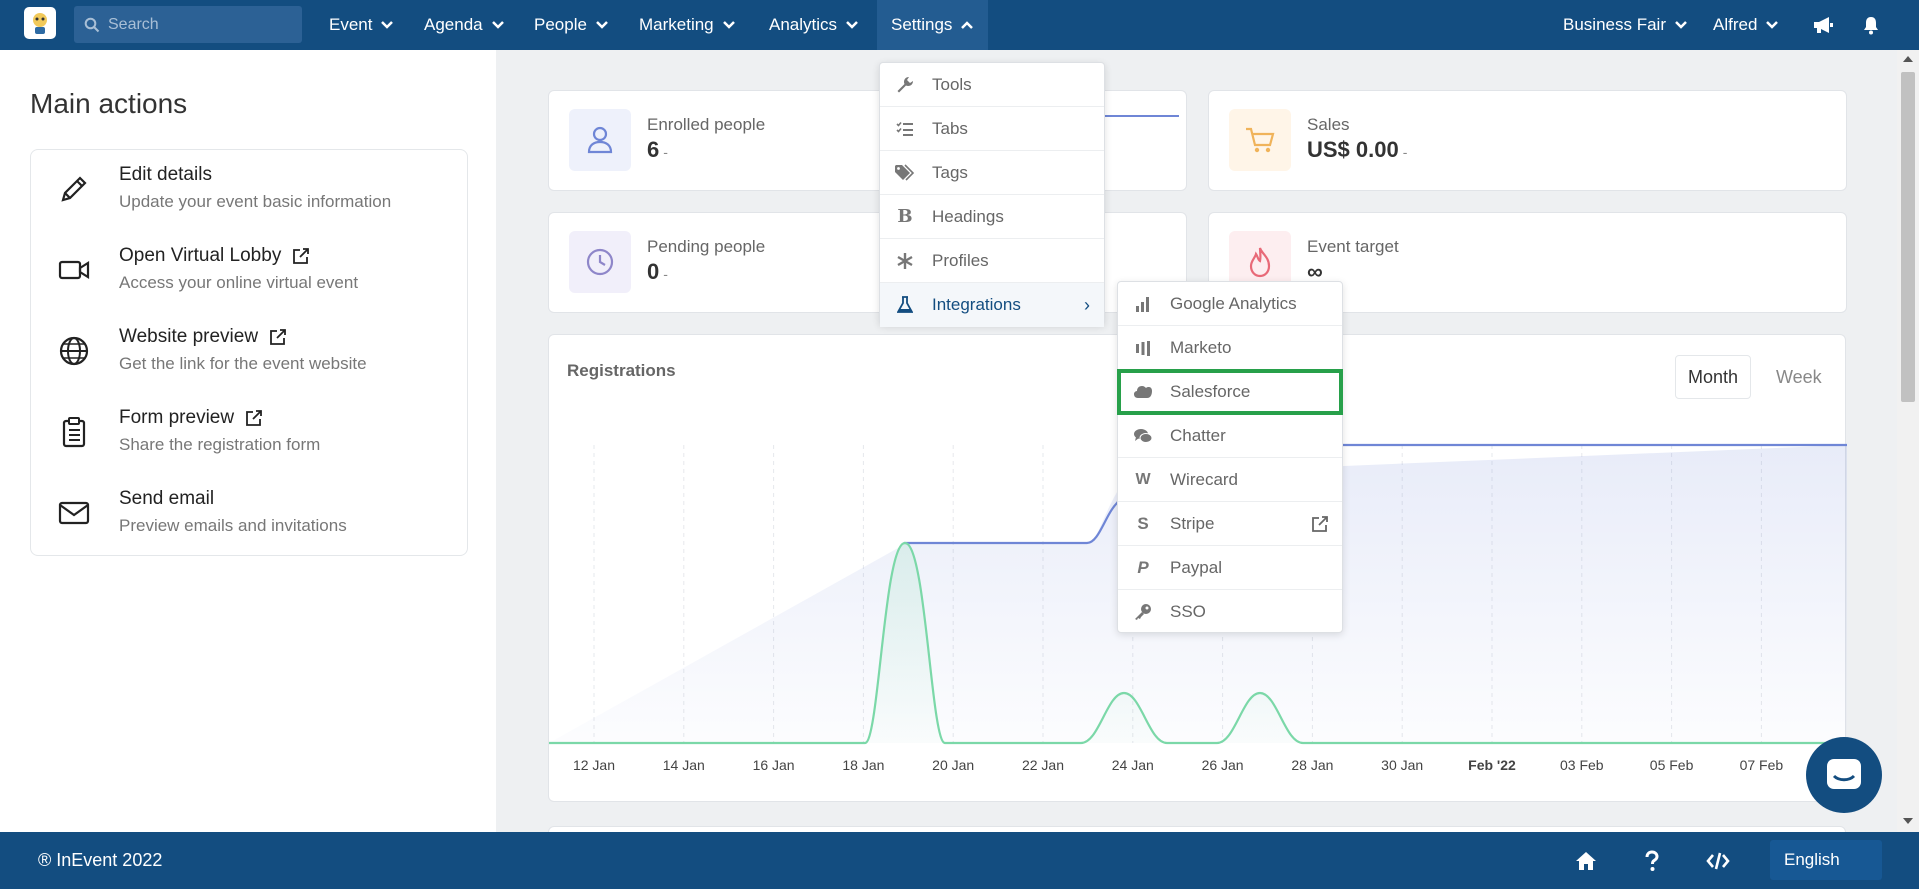 Image resolution: width=1919 pixels, height=889 pixels. Describe the element at coordinates (74, 351) in the screenshot. I see `globe-icon` at that location.